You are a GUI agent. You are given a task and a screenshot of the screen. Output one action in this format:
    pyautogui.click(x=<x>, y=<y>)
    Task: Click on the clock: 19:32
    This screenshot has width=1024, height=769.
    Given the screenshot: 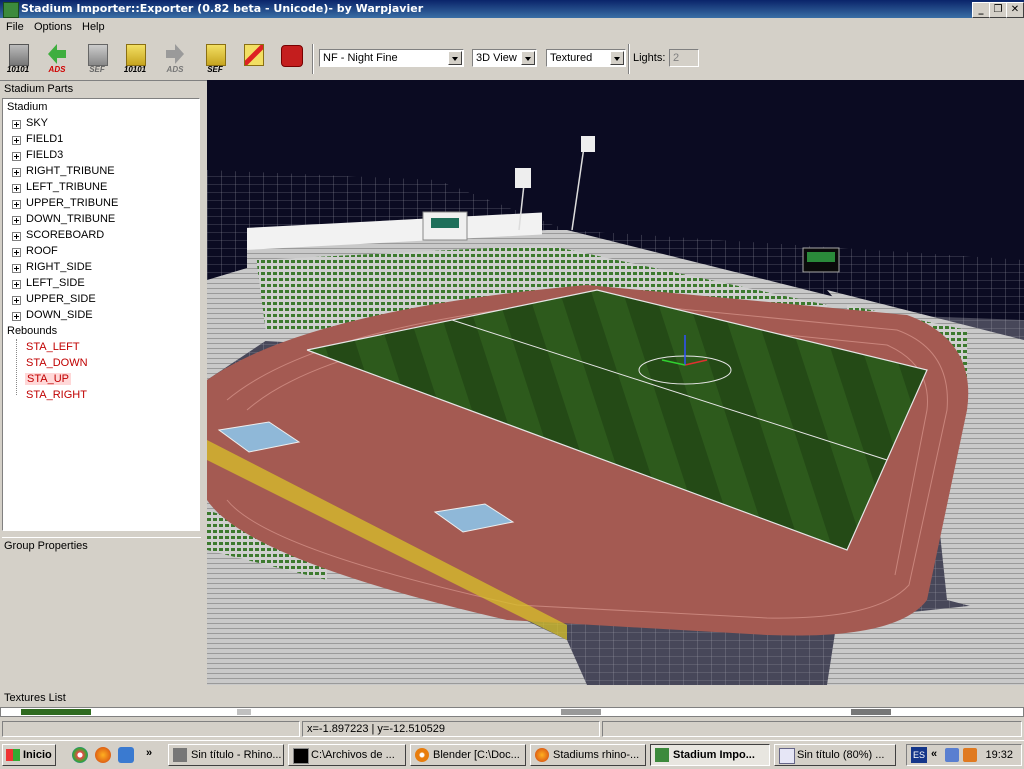 What is the action you would take?
    pyautogui.click(x=999, y=755)
    